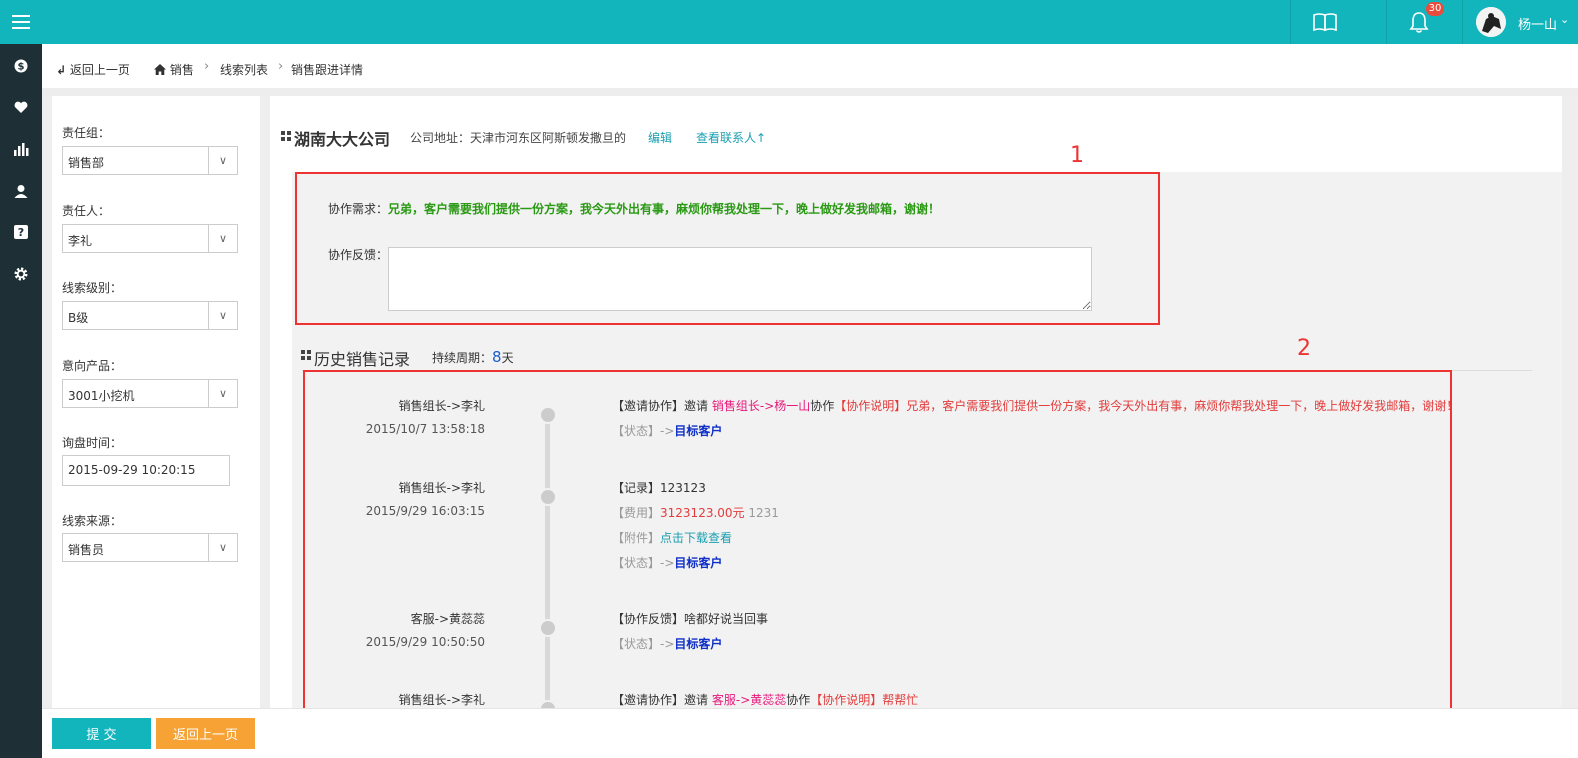 The image size is (1578, 758). What do you see at coordinates (473, 357) in the screenshot?
I see `history-period: 持续周期：8天` at bounding box center [473, 357].